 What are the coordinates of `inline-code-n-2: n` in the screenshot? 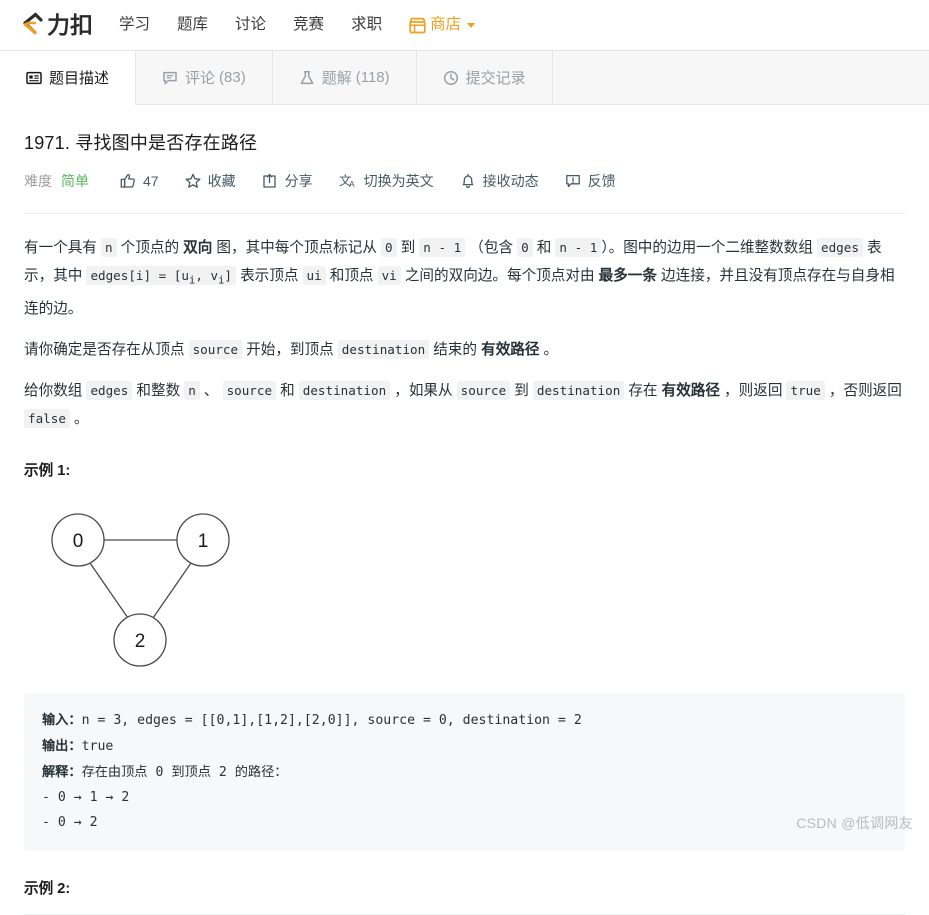 It's located at (192, 390).